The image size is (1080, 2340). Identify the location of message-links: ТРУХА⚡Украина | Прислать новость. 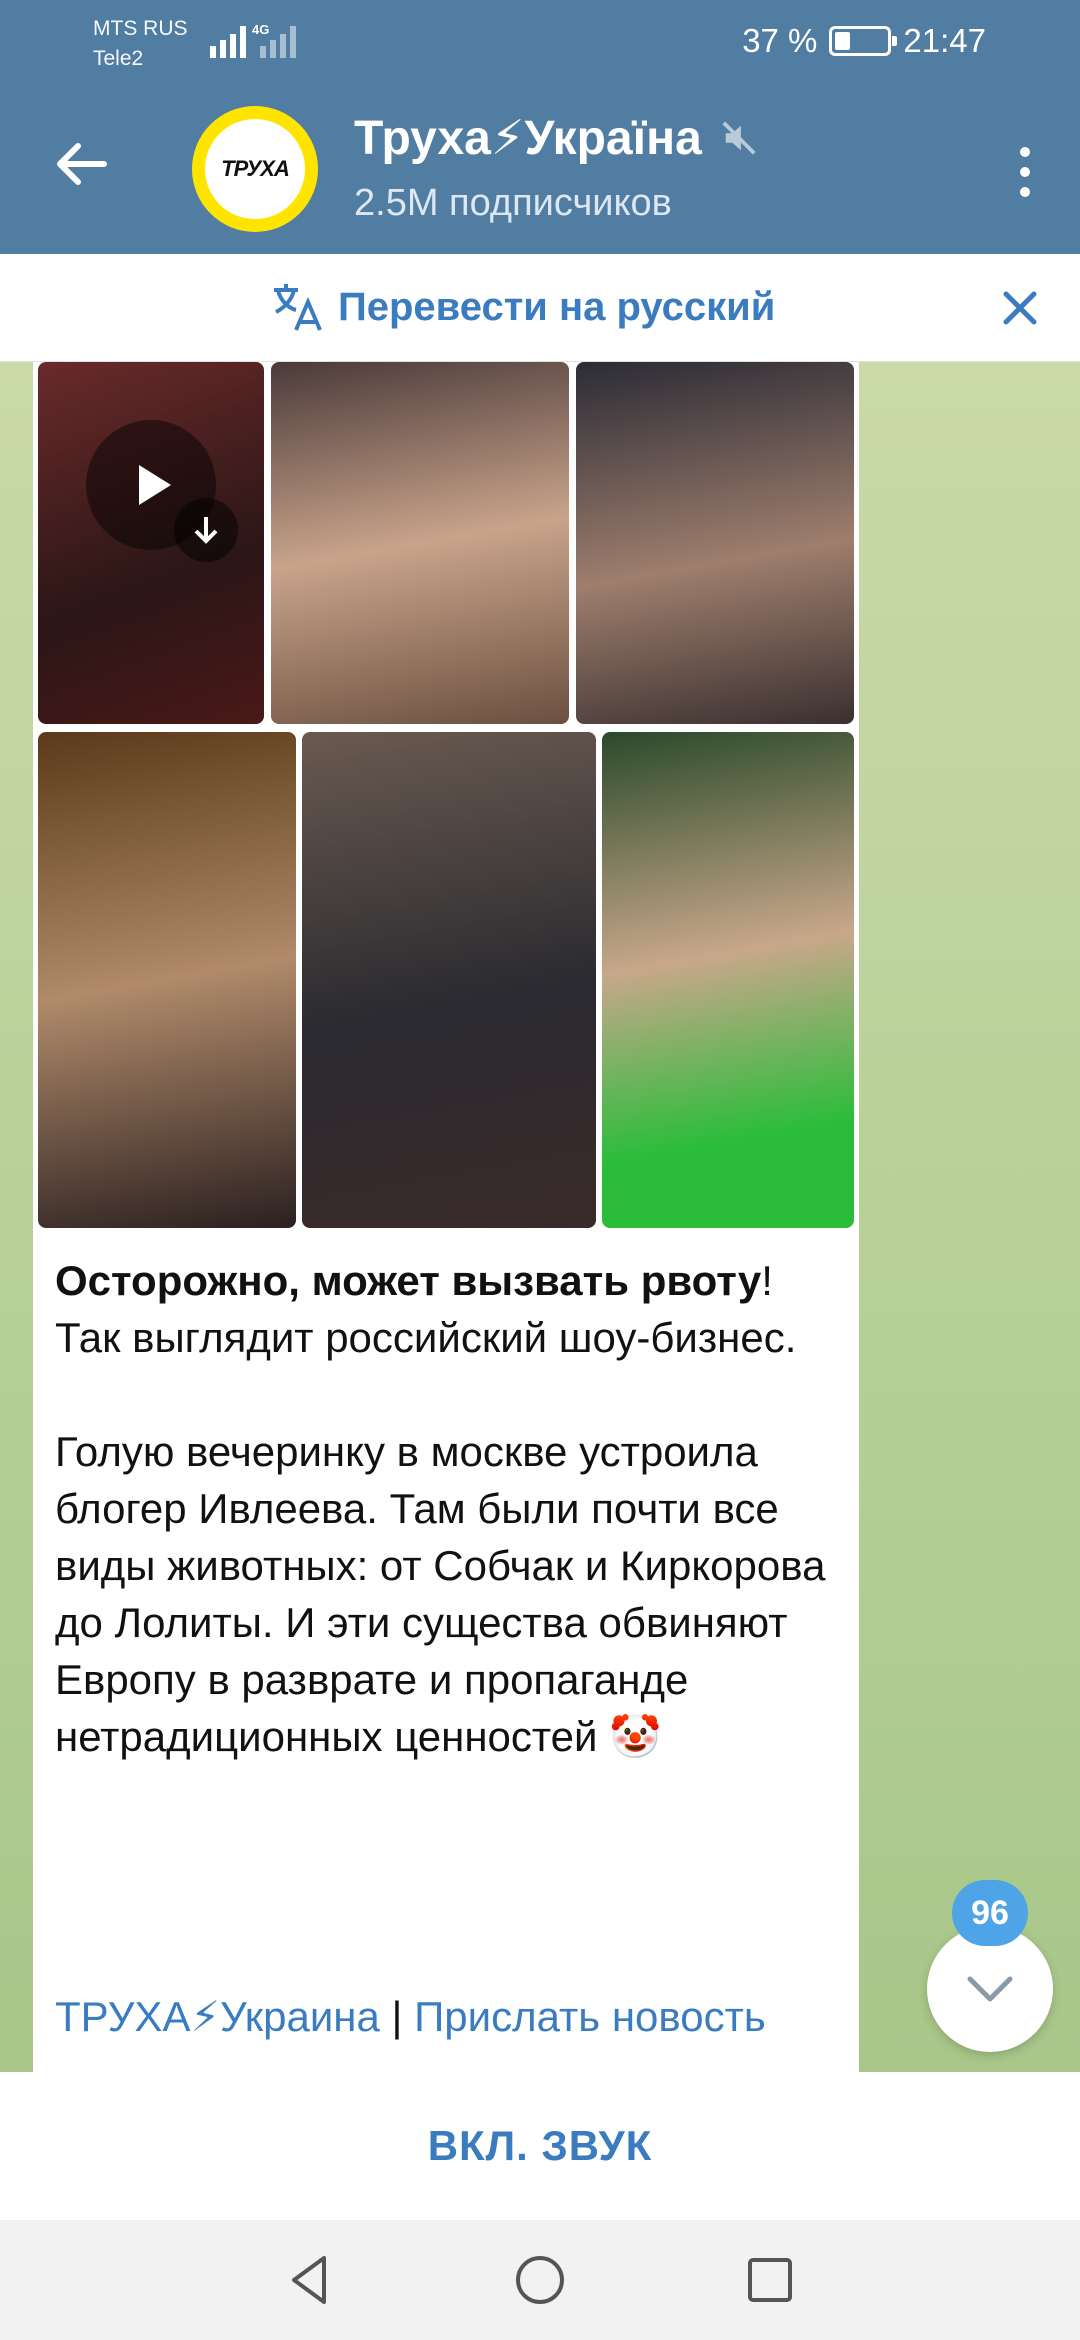
(410, 2016).